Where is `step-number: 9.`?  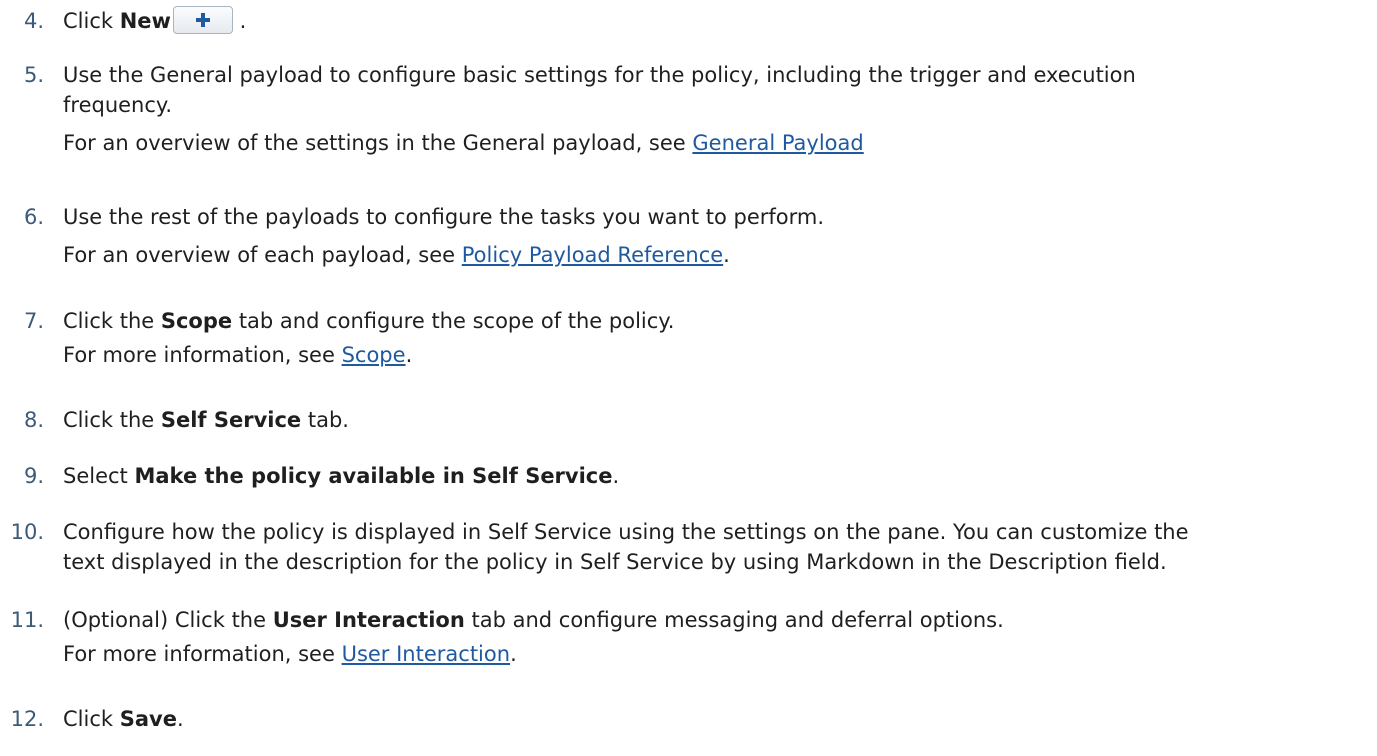
step-number: 9. is located at coordinates (33, 476).